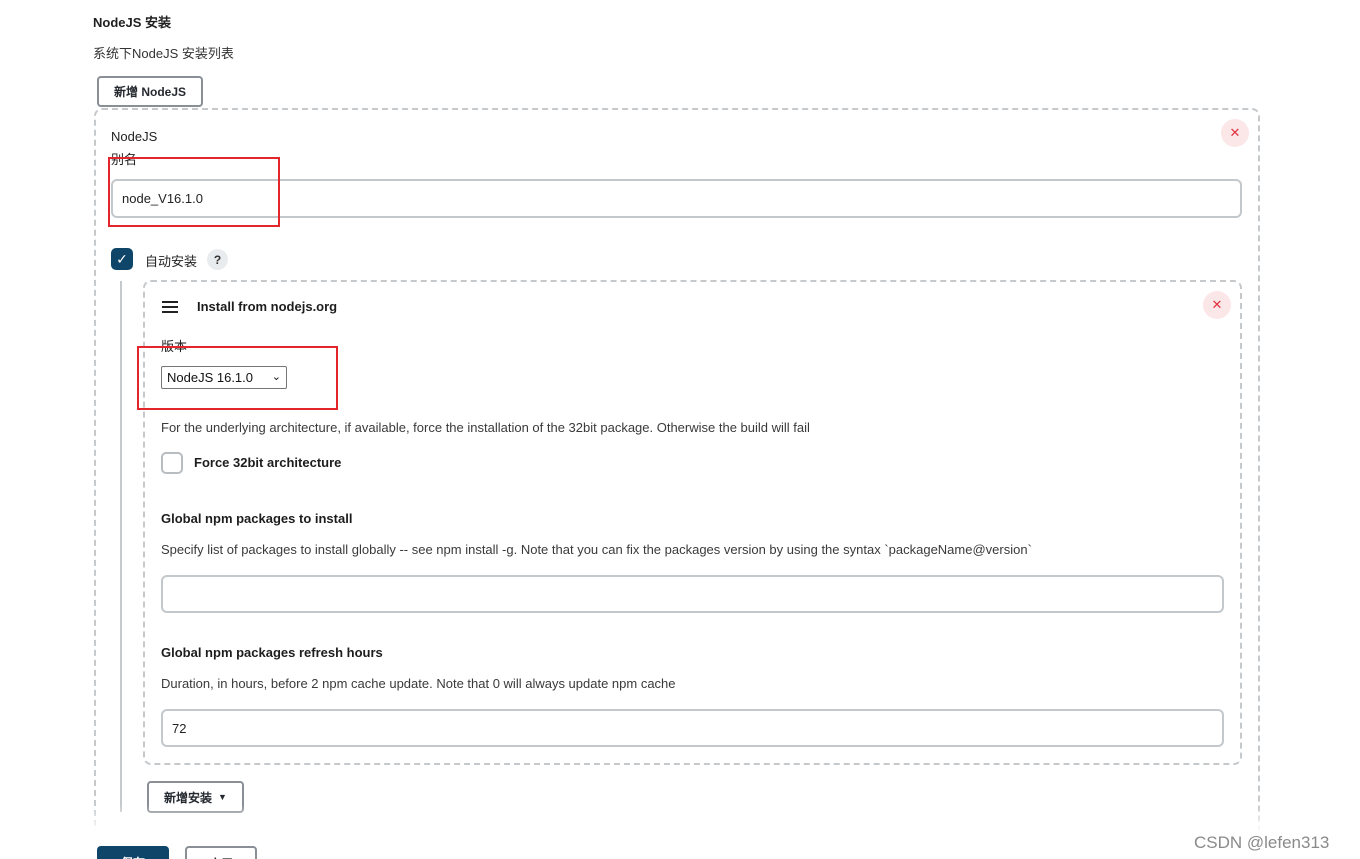  What do you see at coordinates (172, 463) in the screenshot?
I see `force-32bit-checkbox` at bounding box center [172, 463].